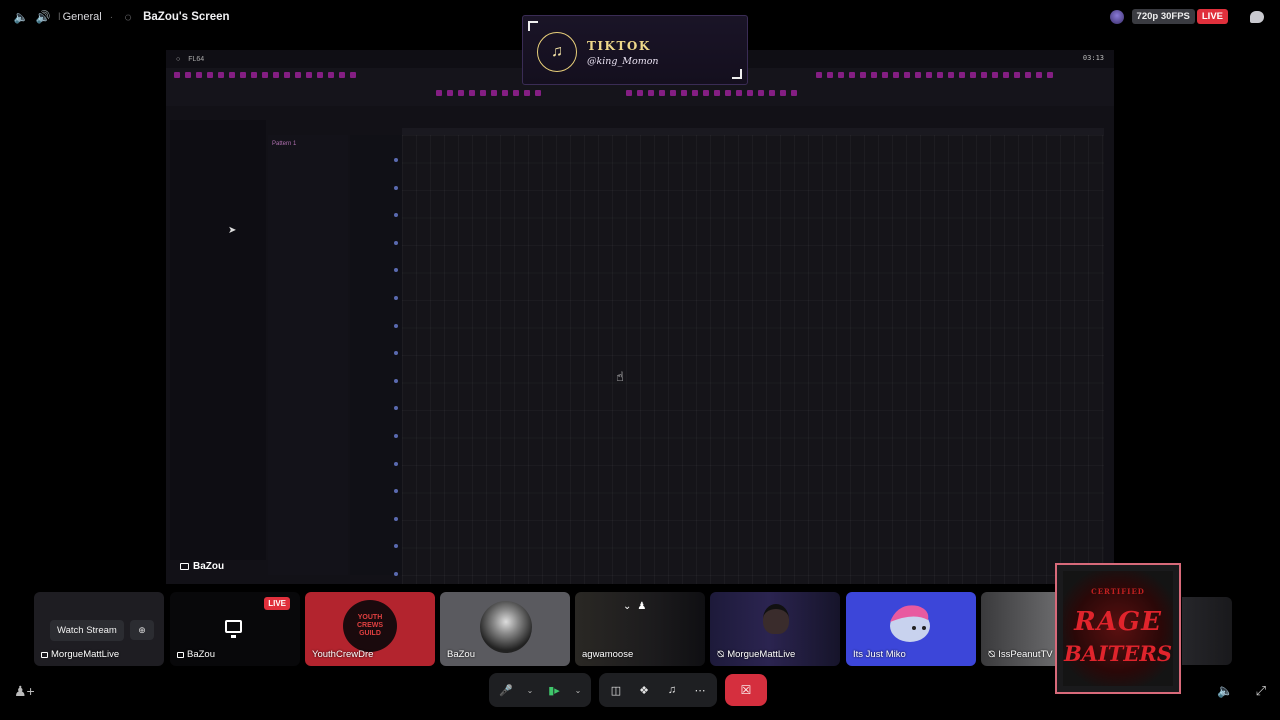 The height and width of the screenshot is (720, 1280). Describe the element at coordinates (700, 690) in the screenshot. I see `more-icon: ⋯` at that location.